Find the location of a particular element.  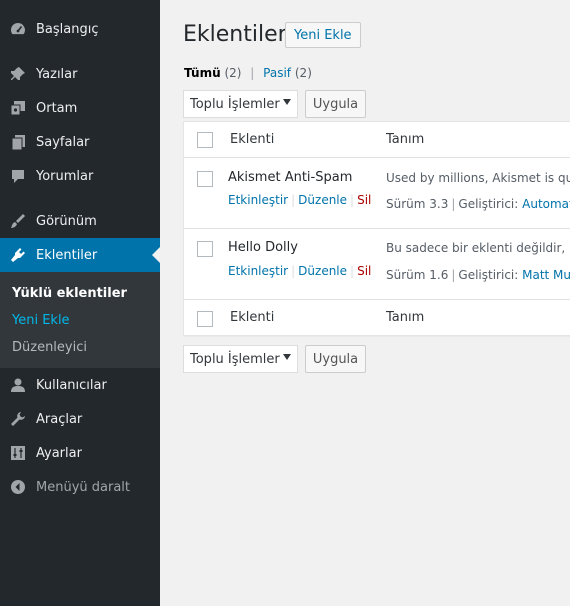

menu-item-label: Ayarlar is located at coordinates (59, 453).